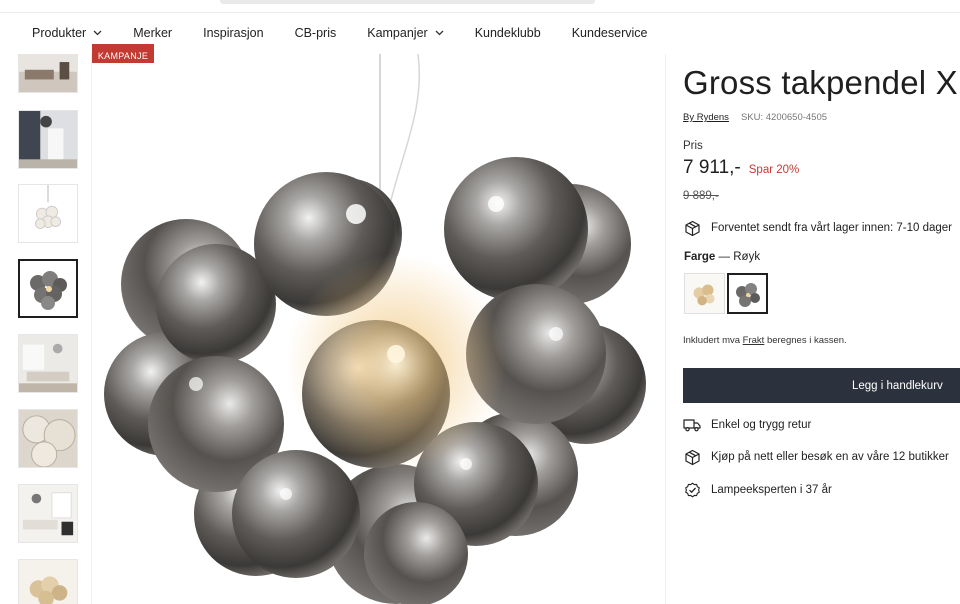 The width and height of the screenshot is (960, 604). I want to click on add-to-cart-button: Legg i handlekurv, so click(821, 385).